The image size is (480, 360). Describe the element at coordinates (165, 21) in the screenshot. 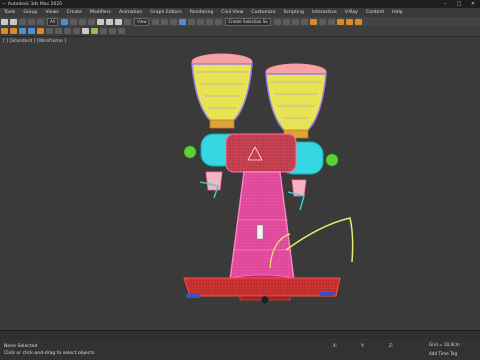

I see `select-manipulate-icon` at that location.